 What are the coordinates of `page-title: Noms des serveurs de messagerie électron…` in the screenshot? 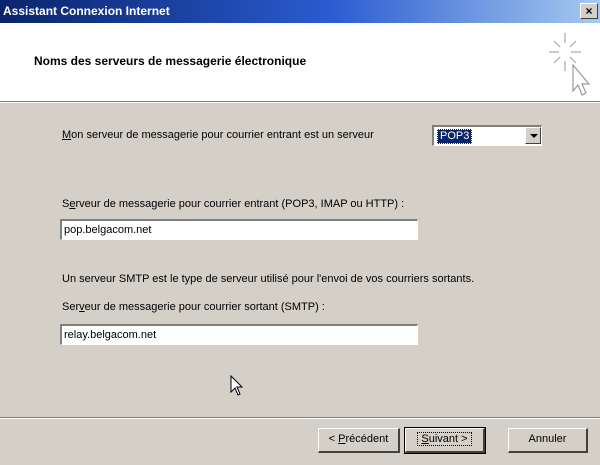 It's located at (170, 61).